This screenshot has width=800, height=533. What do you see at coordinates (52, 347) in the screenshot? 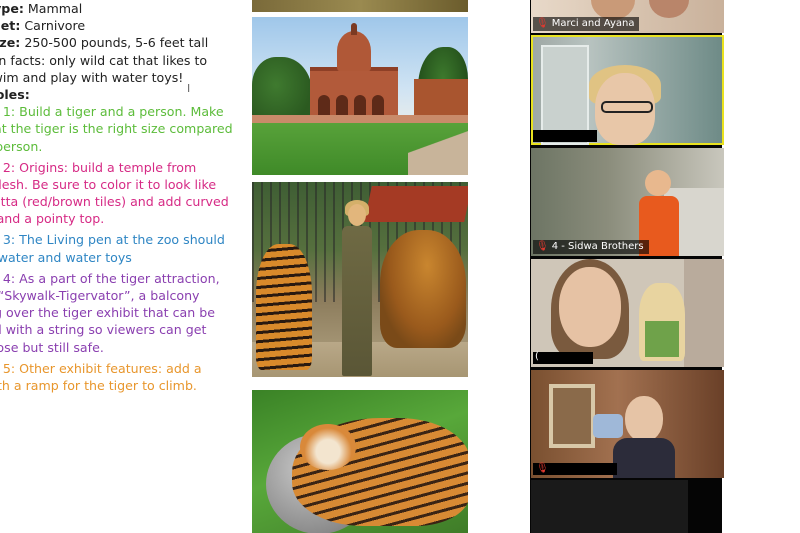
I see `role-4-line: close but still safe.` at bounding box center [52, 347].